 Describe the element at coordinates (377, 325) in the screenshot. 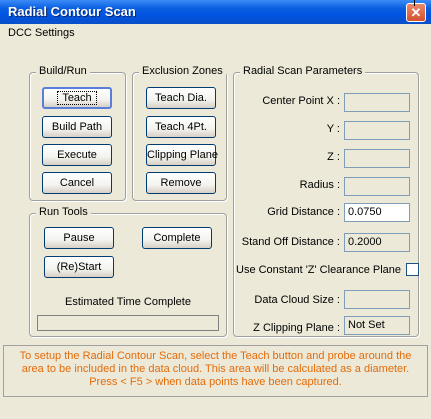

I see `z-clipping-plane-field: Not Set` at that location.